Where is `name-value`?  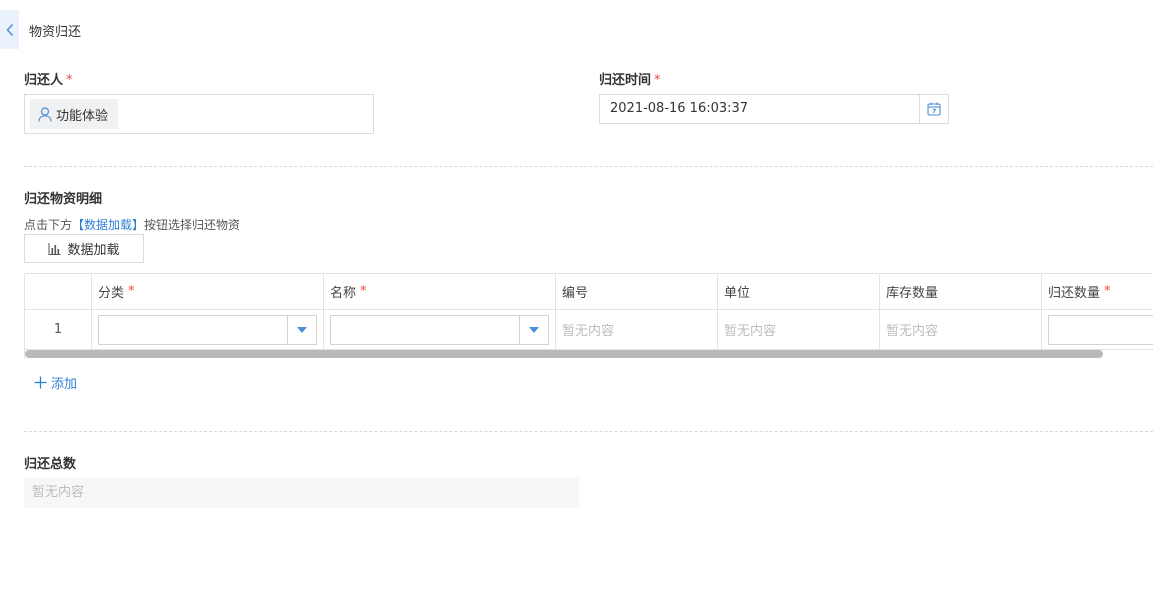 name-value is located at coordinates (425, 330).